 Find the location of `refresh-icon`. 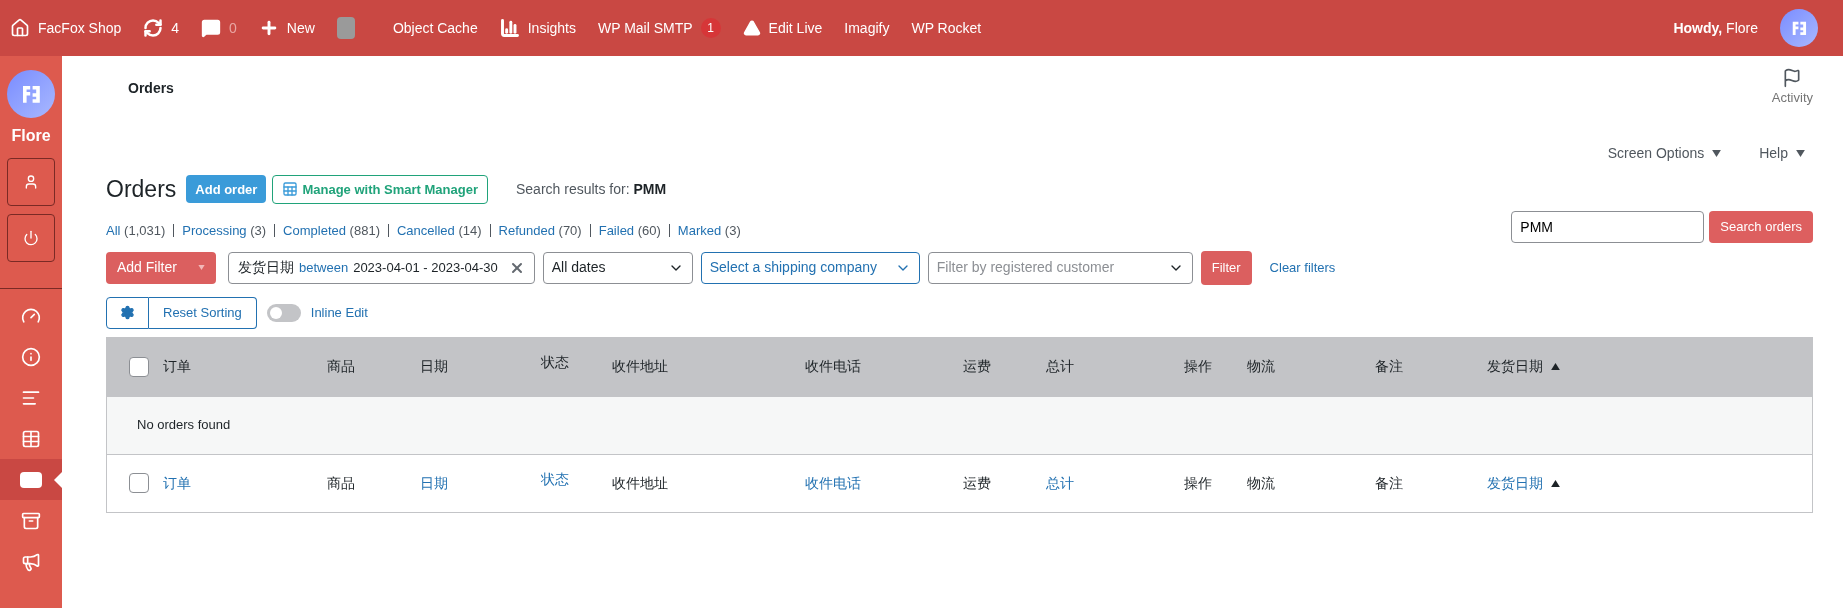

refresh-icon is located at coordinates (153, 28).